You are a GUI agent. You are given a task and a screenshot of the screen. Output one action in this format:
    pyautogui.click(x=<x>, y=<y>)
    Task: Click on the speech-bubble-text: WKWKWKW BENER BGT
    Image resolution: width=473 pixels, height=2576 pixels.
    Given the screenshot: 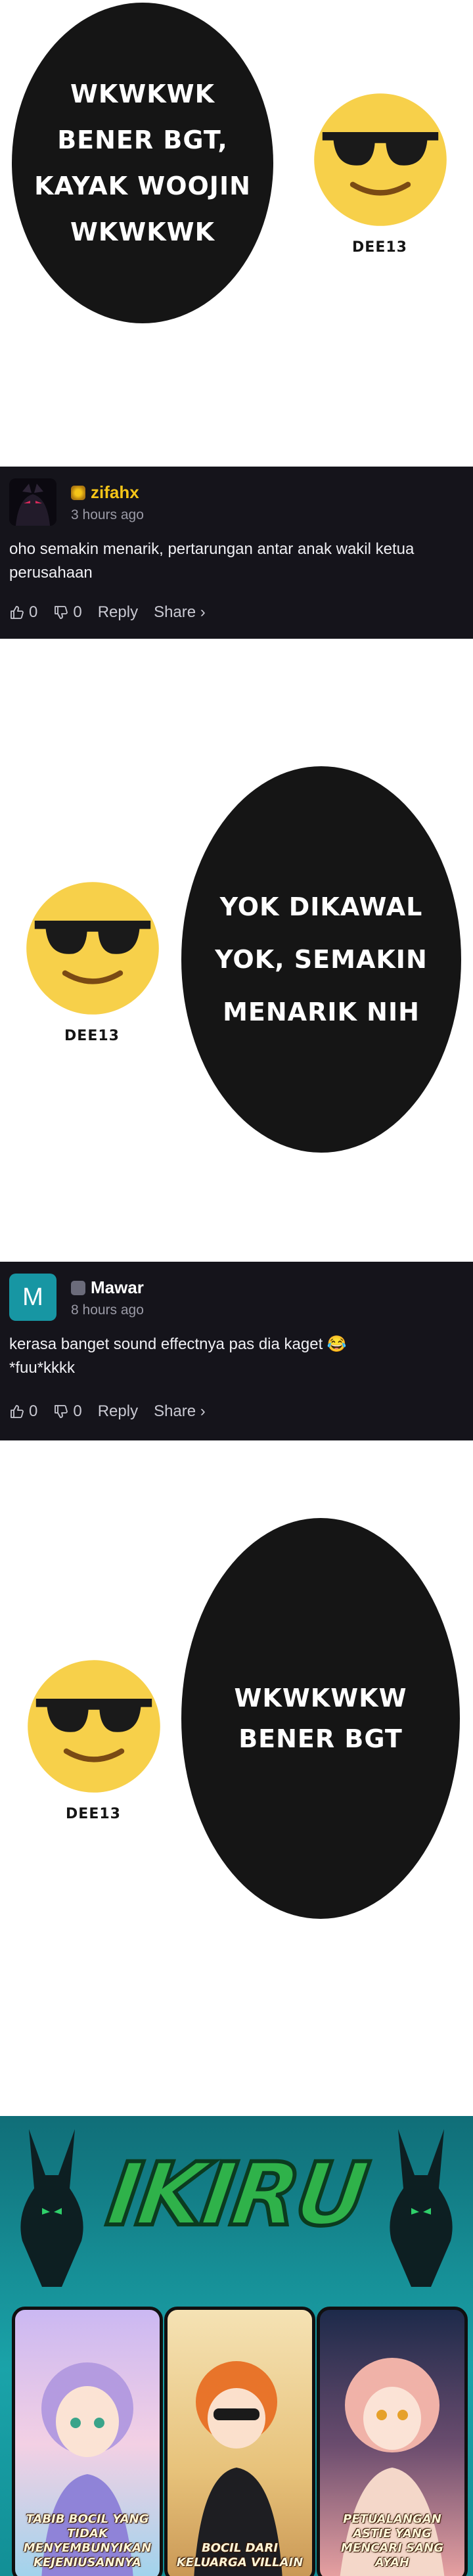 What is the action you would take?
    pyautogui.click(x=320, y=1718)
    